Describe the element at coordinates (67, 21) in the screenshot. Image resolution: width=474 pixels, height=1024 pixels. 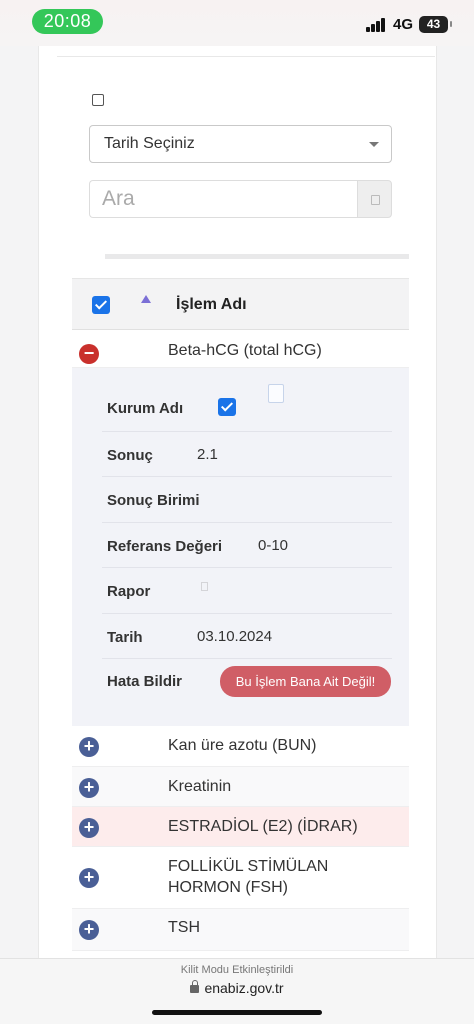
I see `clock: 20:08` at that location.